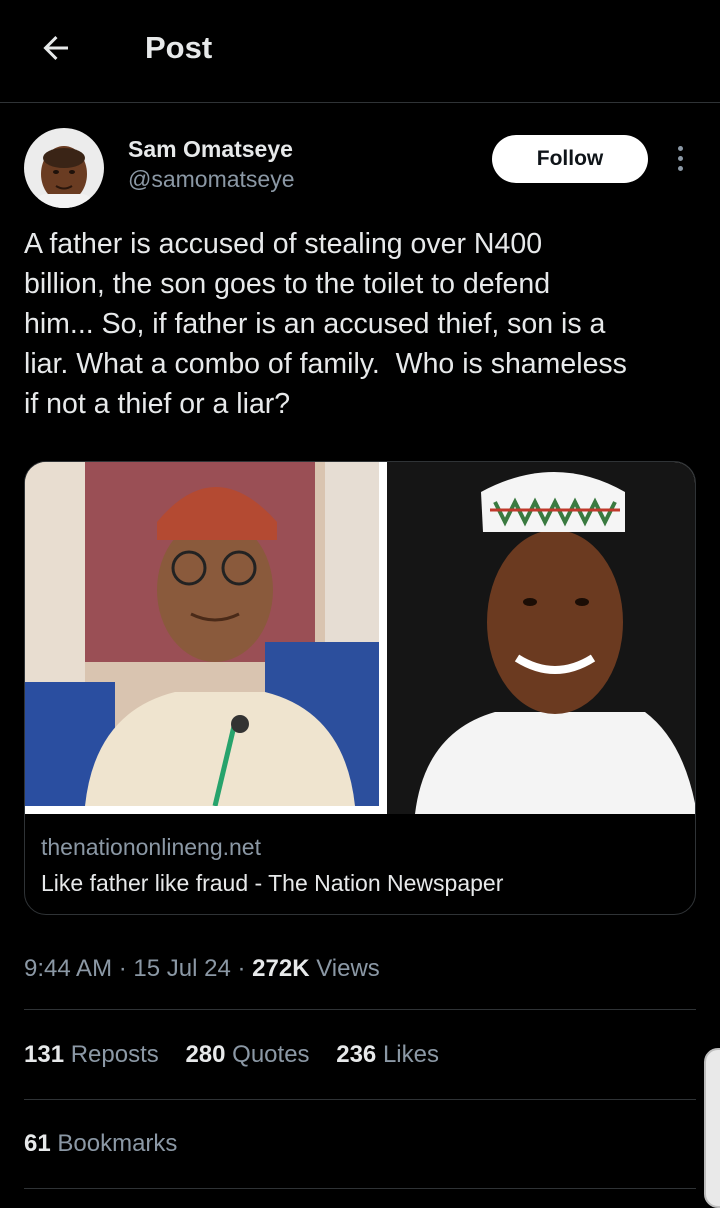 This screenshot has height=1208, width=720. What do you see at coordinates (360, 51) in the screenshot?
I see `top-bar: Post` at bounding box center [360, 51].